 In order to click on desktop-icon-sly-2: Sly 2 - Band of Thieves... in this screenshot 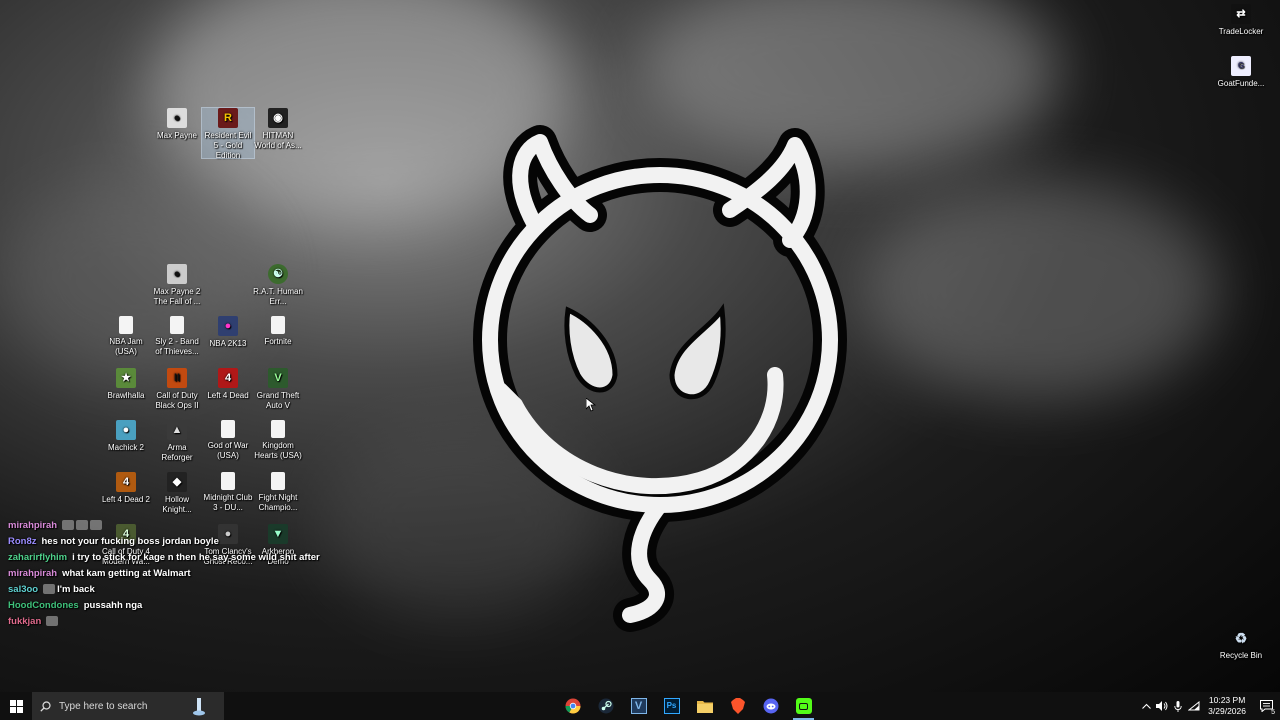, I will do `click(177, 336)`.